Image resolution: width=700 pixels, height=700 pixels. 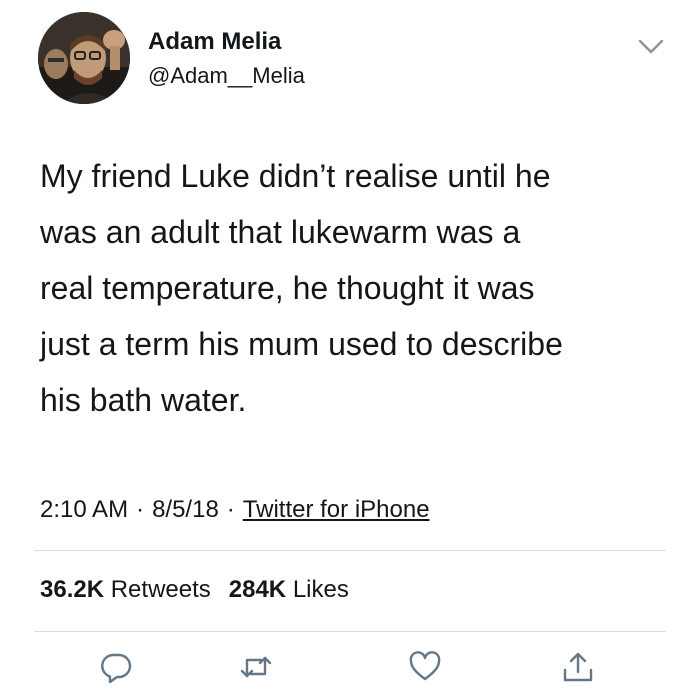 What do you see at coordinates (320, 589) in the screenshot?
I see `likes-label: Likes` at bounding box center [320, 589].